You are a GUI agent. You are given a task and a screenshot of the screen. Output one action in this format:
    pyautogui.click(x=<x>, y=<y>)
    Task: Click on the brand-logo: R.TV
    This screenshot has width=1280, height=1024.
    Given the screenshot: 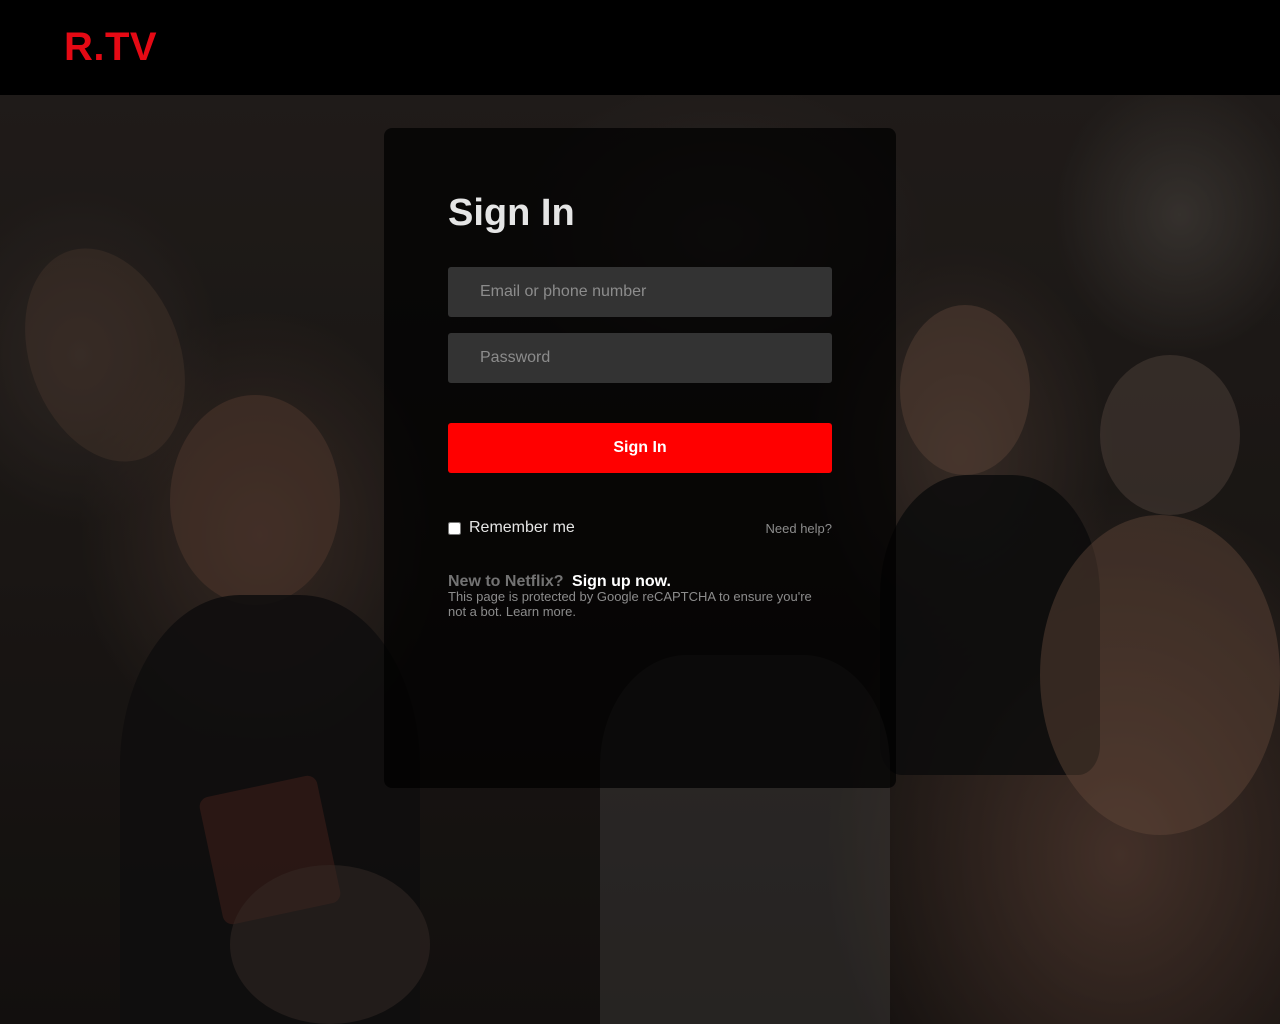 What is the action you would take?
    pyautogui.click(x=110, y=47)
    